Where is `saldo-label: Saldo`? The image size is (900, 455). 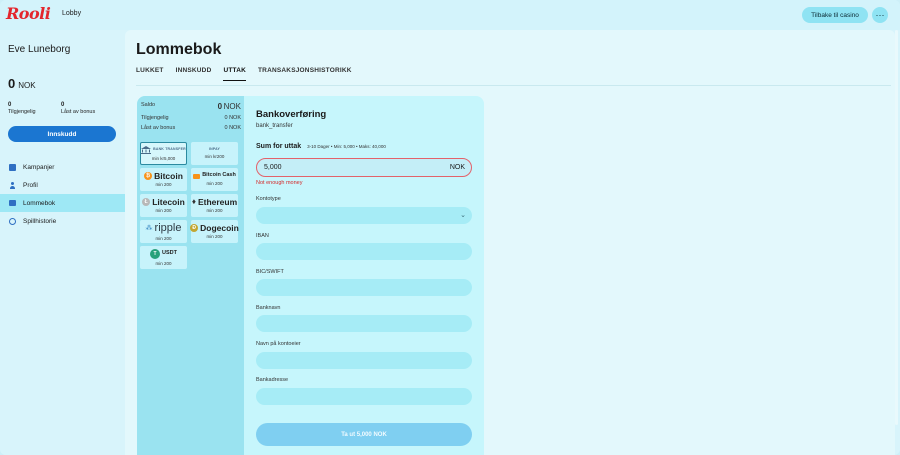 saldo-label: Saldo is located at coordinates (148, 105).